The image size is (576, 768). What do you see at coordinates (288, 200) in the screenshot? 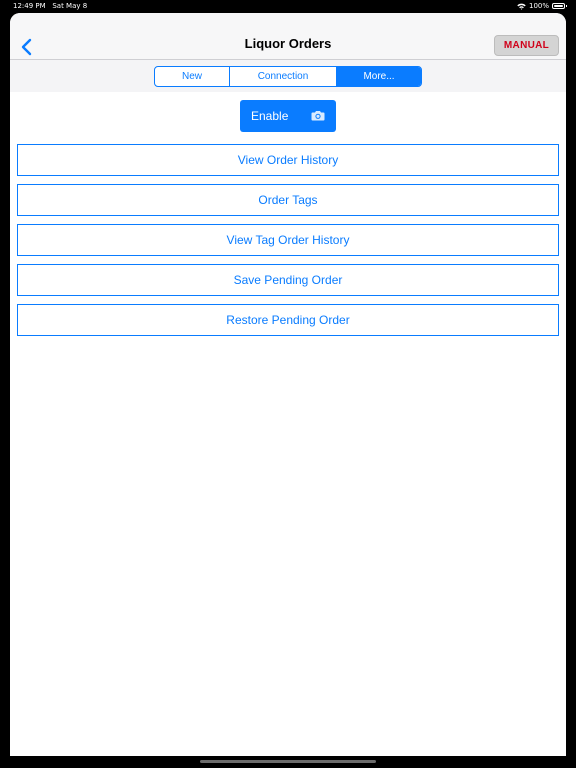
I see `order-tags-button: Order Tags` at bounding box center [288, 200].